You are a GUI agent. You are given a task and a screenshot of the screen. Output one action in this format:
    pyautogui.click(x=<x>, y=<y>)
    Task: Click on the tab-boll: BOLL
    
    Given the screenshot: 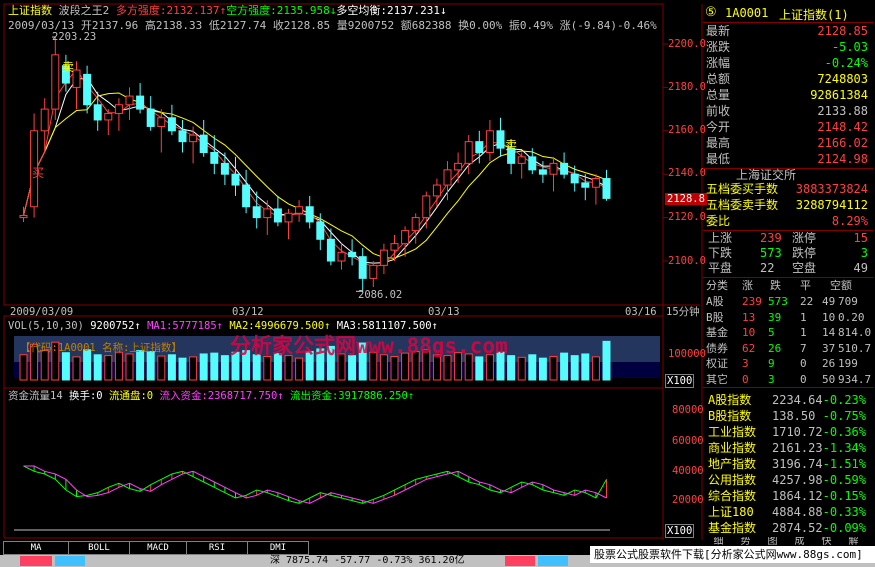 What is the action you would take?
    pyautogui.click(x=99, y=548)
    